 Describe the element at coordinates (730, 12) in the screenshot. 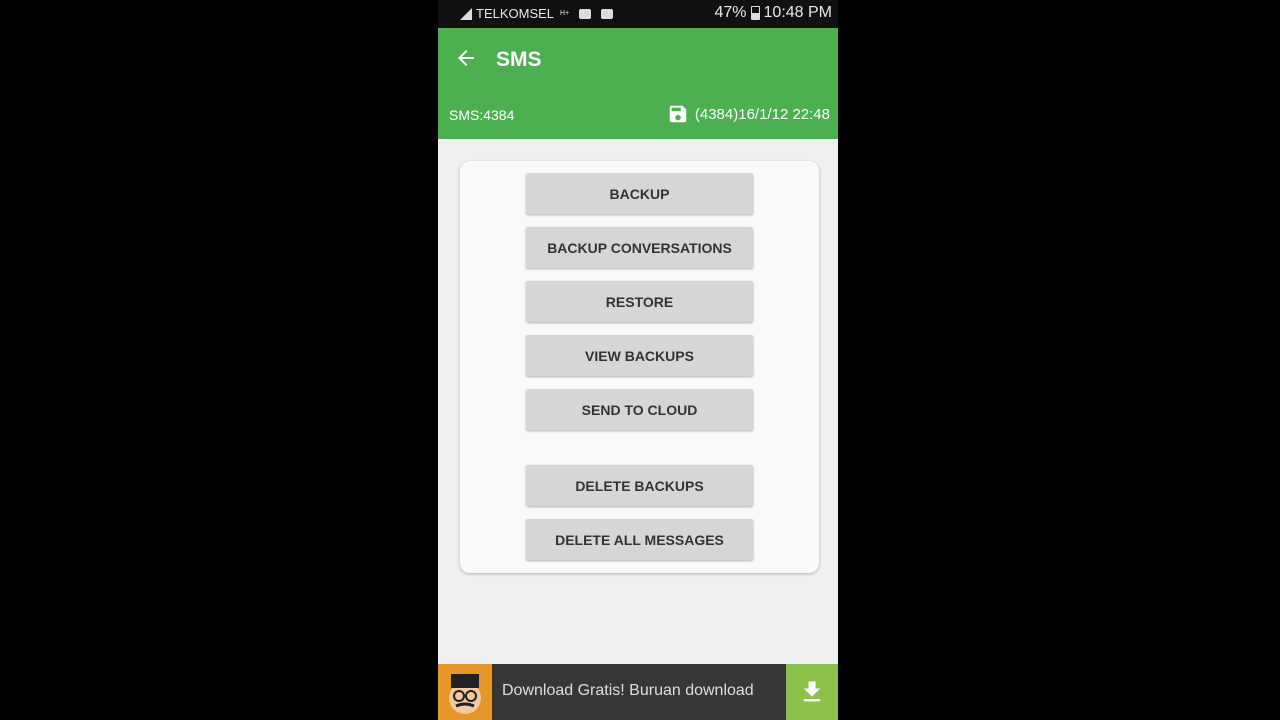

I see `battery-percent: 47%` at that location.